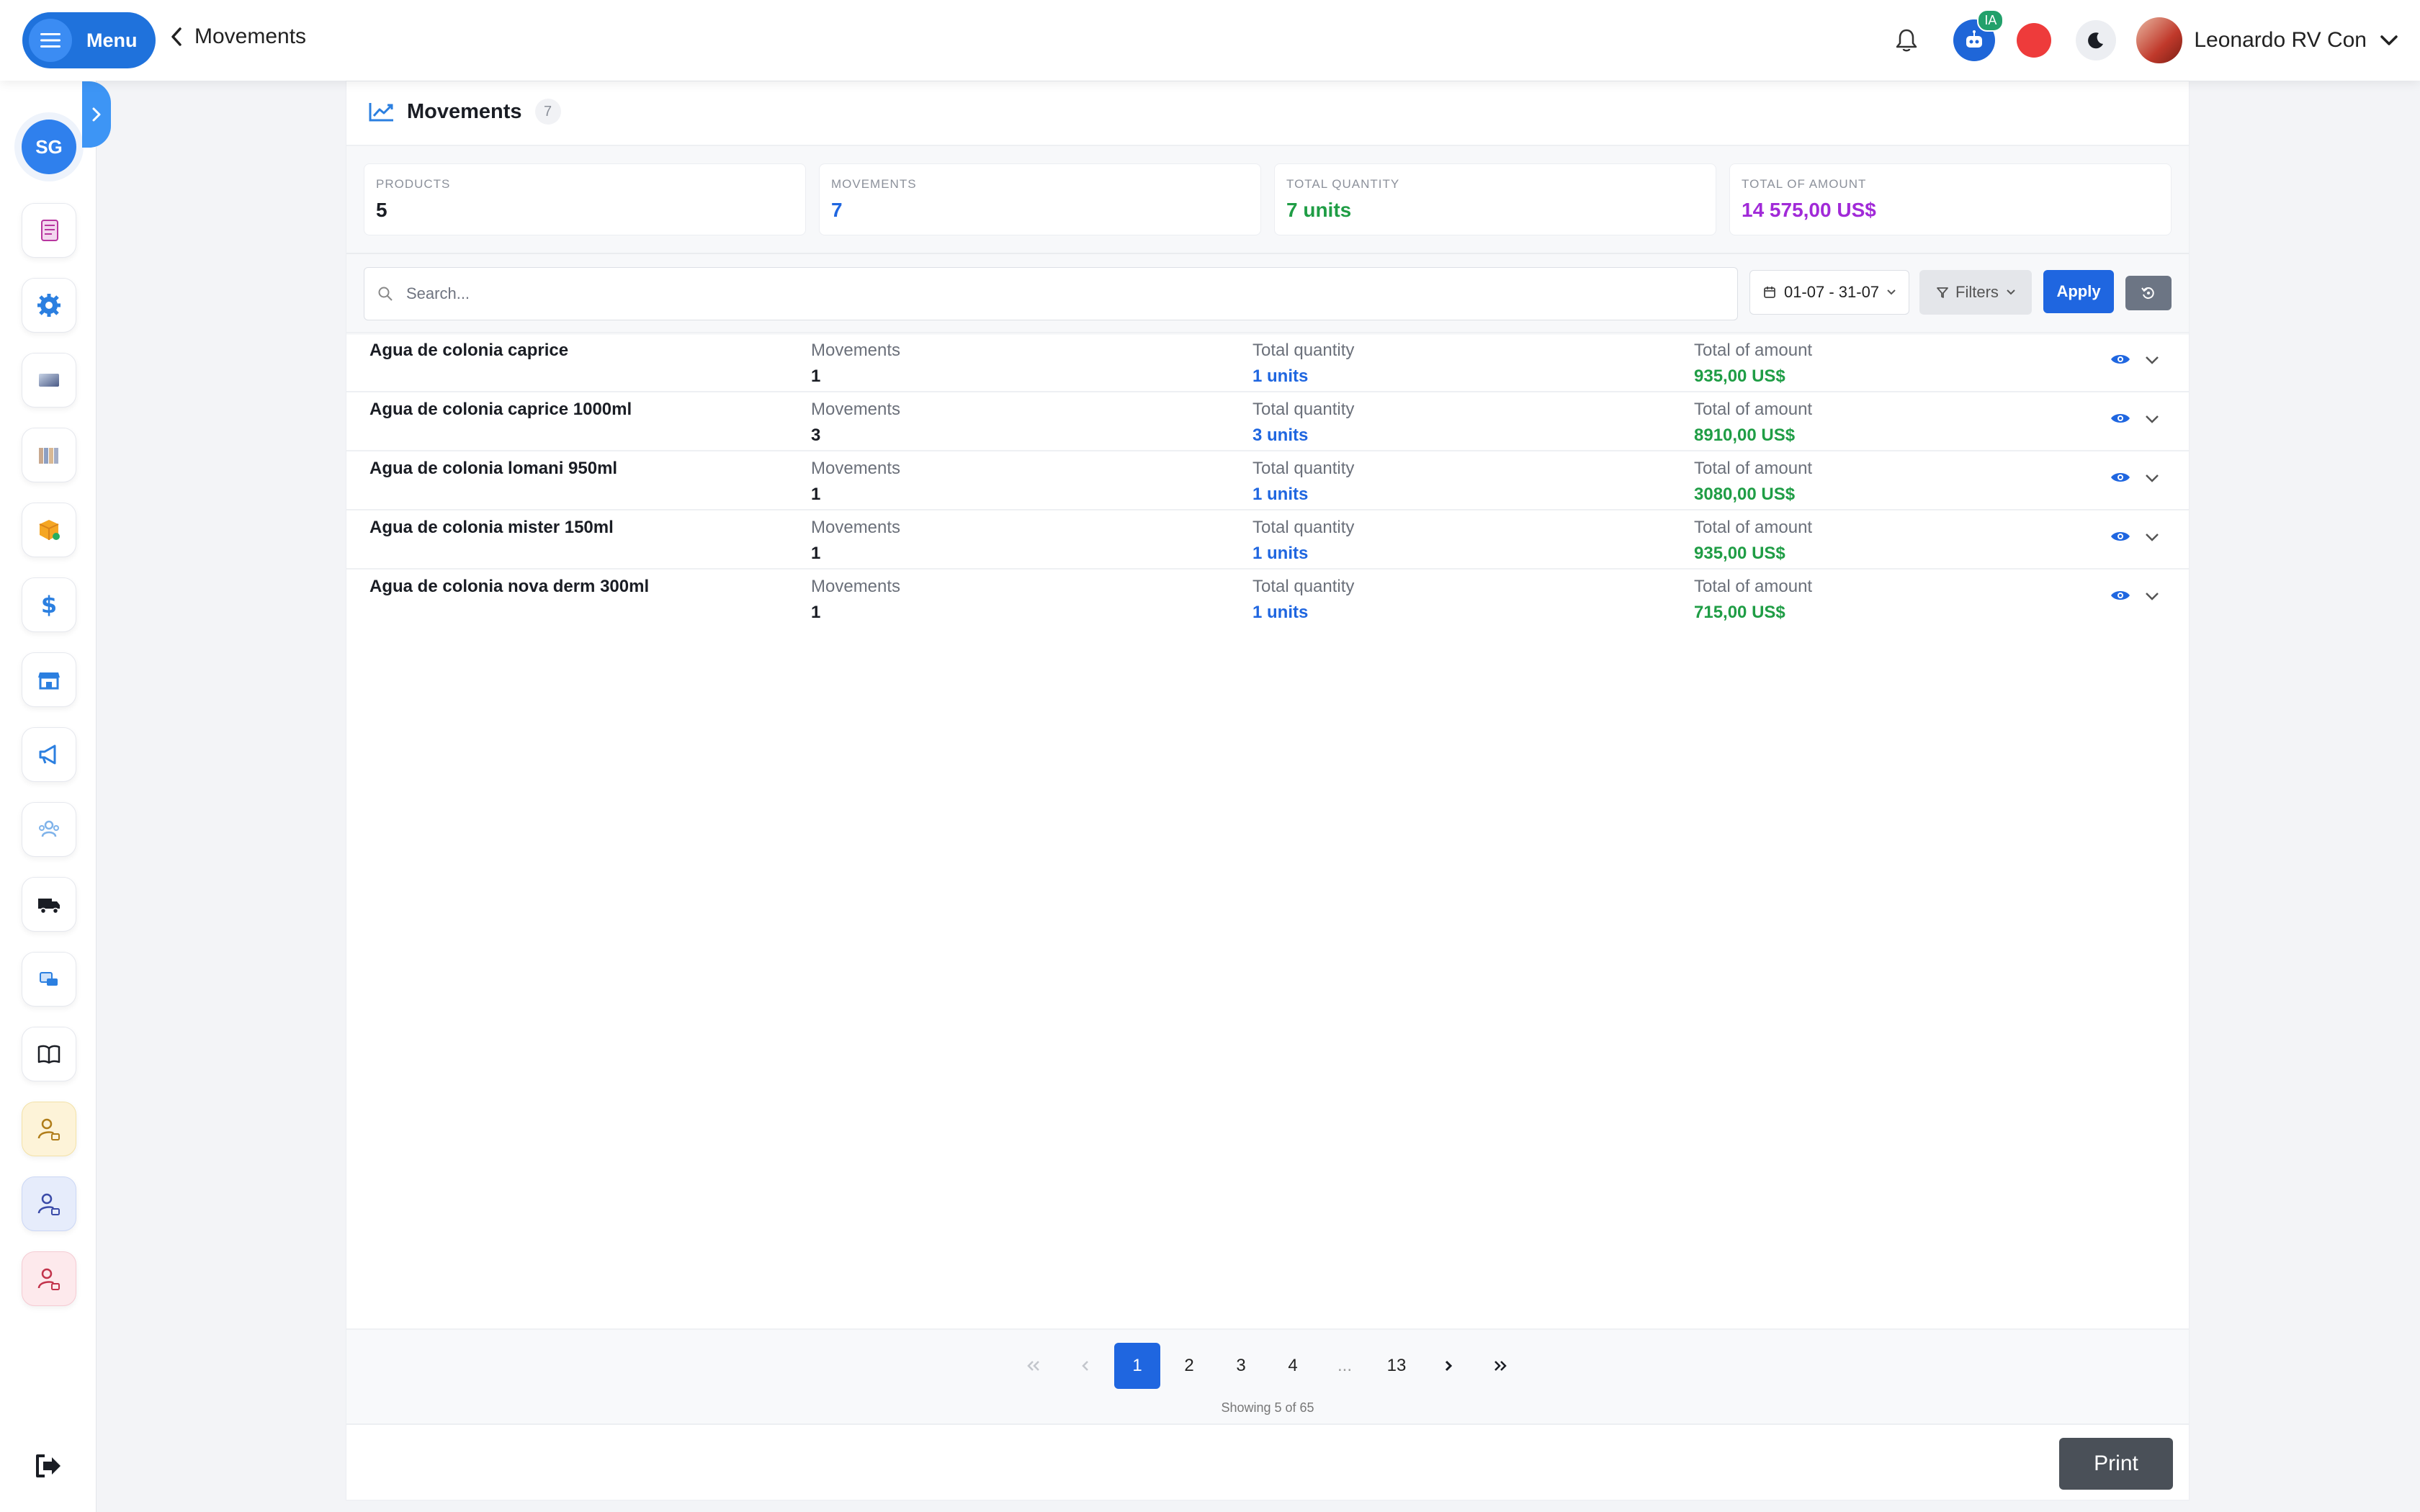  What do you see at coordinates (47, 1468) in the screenshot?
I see `logout-button` at bounding box center [47, 1468].